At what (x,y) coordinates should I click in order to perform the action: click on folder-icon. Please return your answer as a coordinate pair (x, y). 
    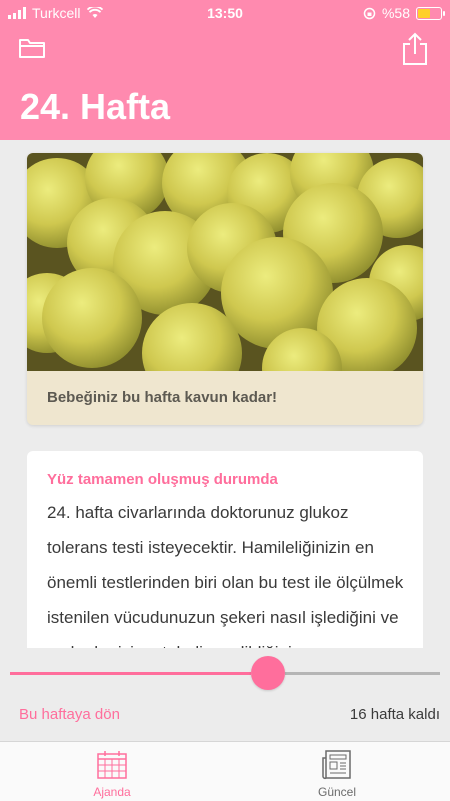
    Looking at the image, I should click on (32, 48).